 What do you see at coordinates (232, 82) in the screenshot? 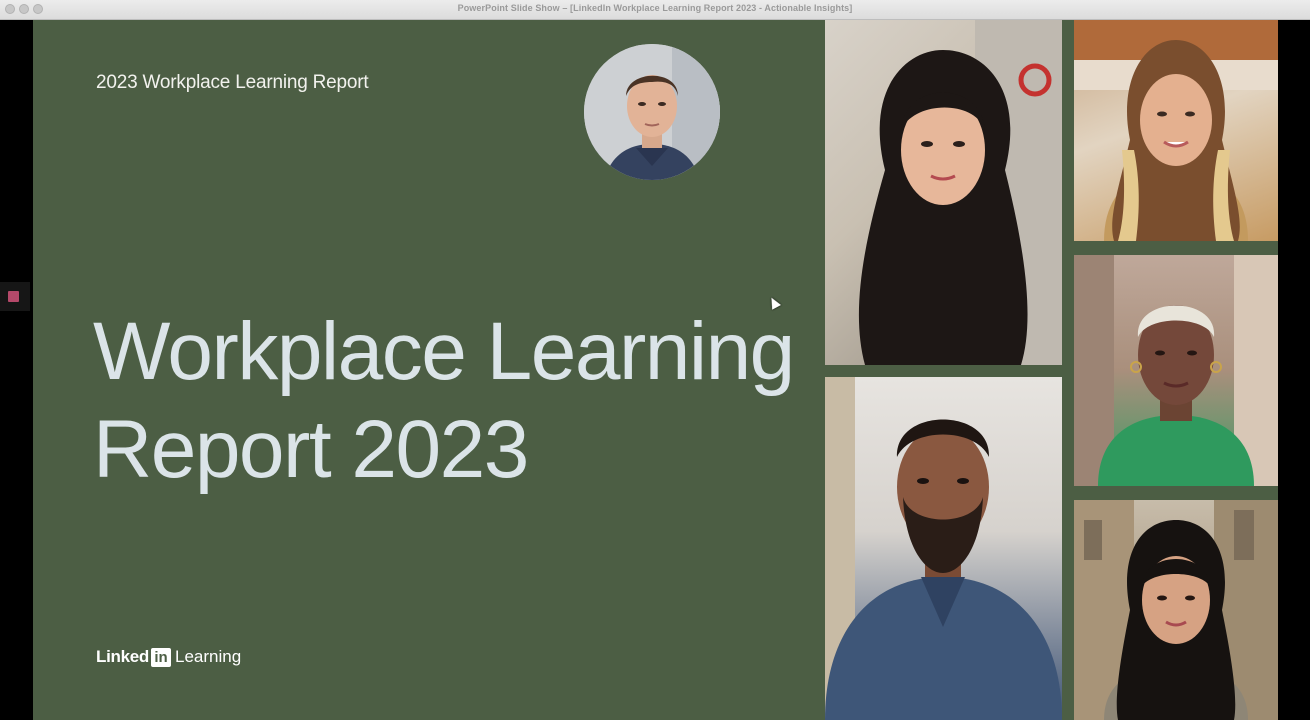
I see `report-label: 2023 Workplace Learning Report` at bounding box center [232, 82].